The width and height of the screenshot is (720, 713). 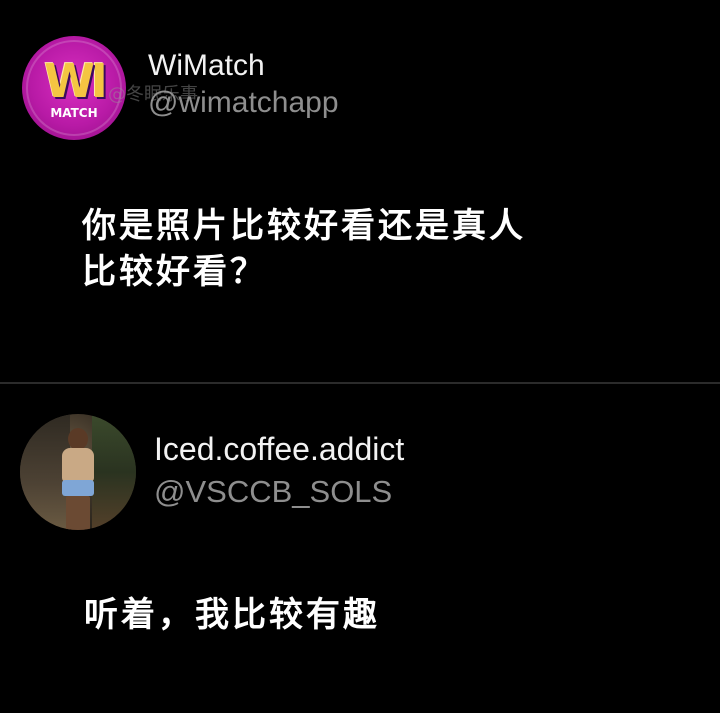 What do you see at coordinates (206, 66) in the screenshot?
I see `display-name: WiMatch` at bounding box center [206, 66].